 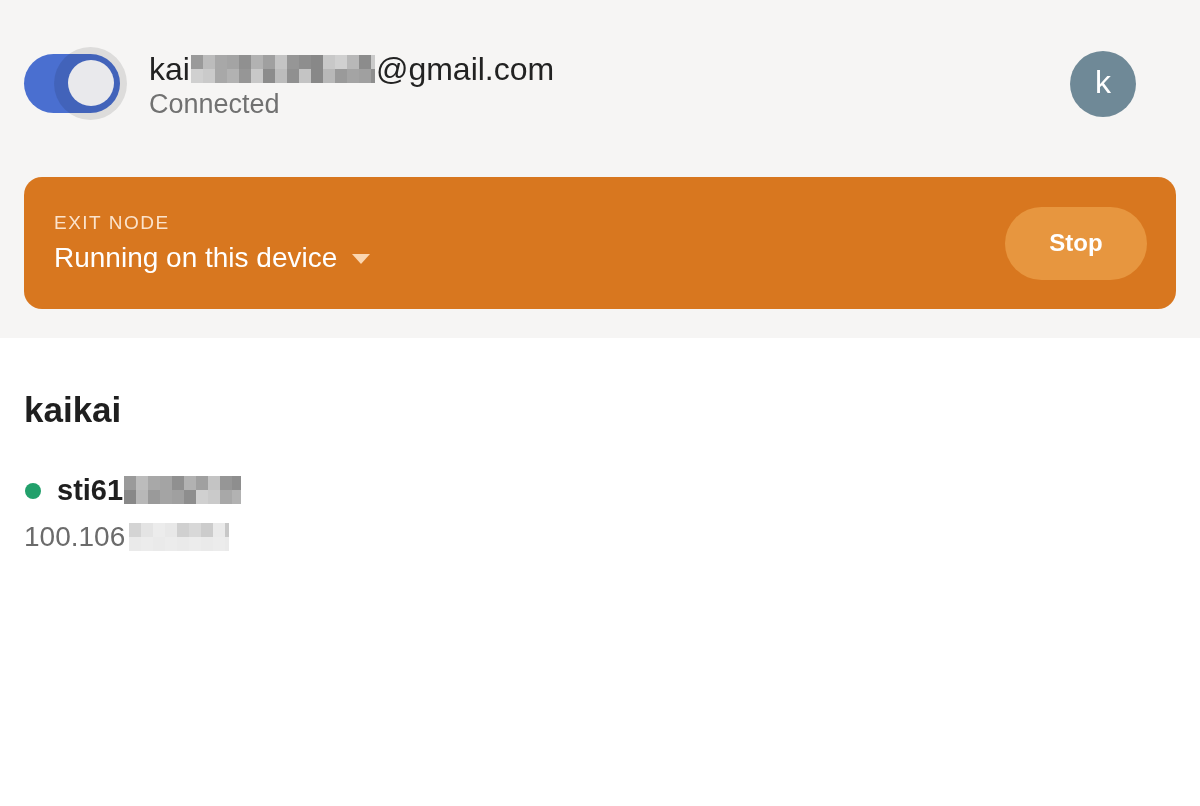 I want to click on caret-icon, so click(x=361, y=259).